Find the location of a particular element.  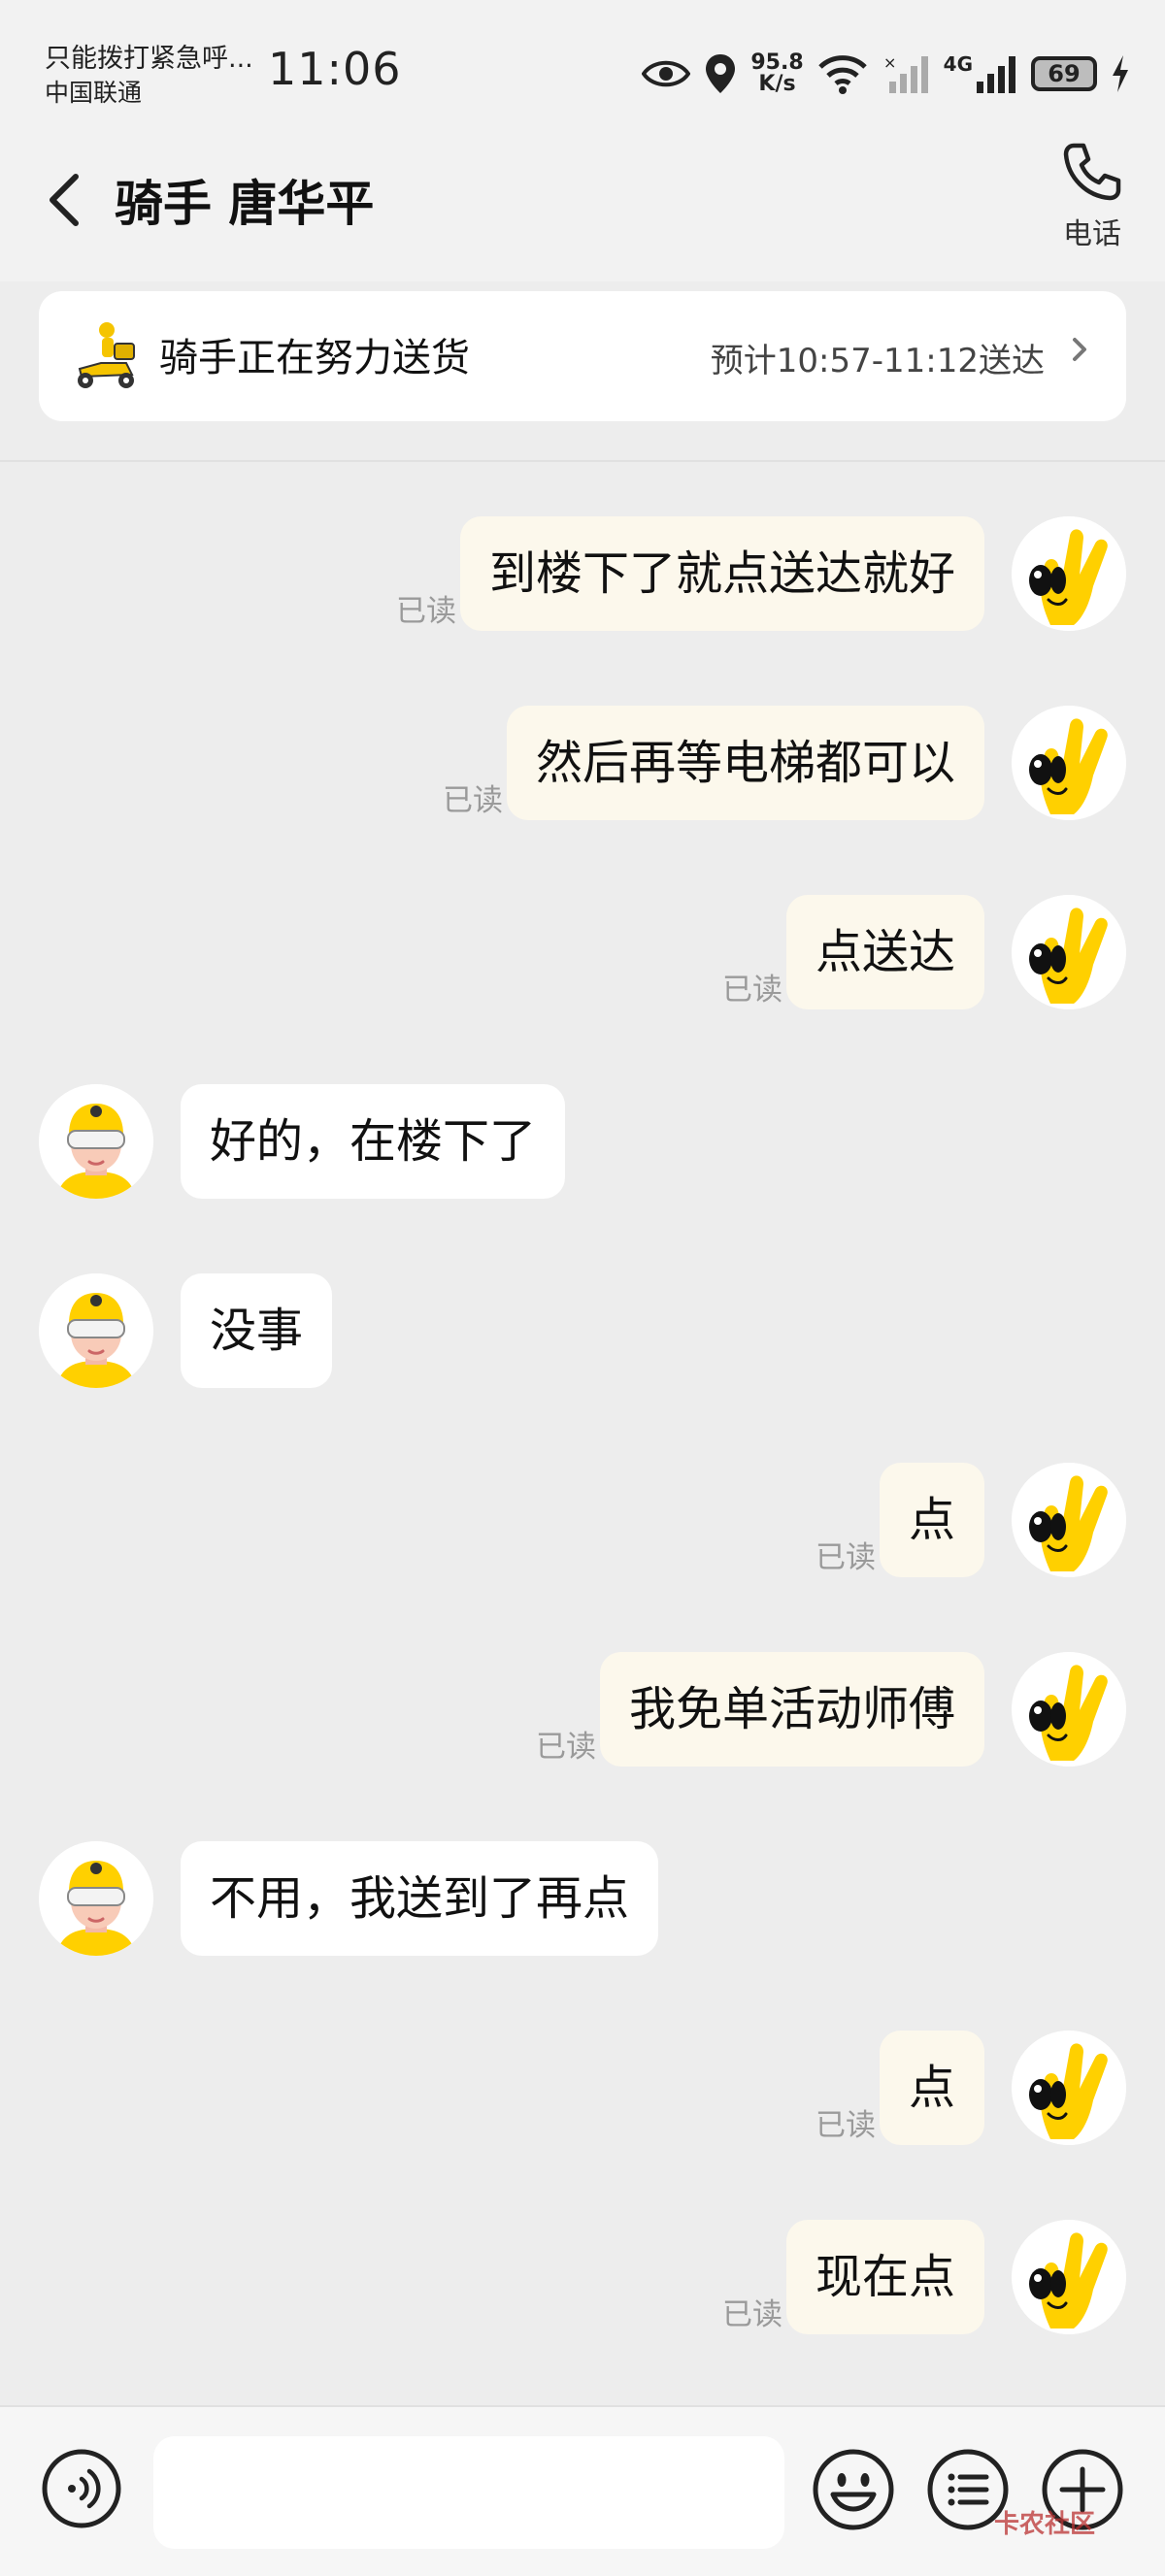

eye-icon is located at coordinates (666, 73).